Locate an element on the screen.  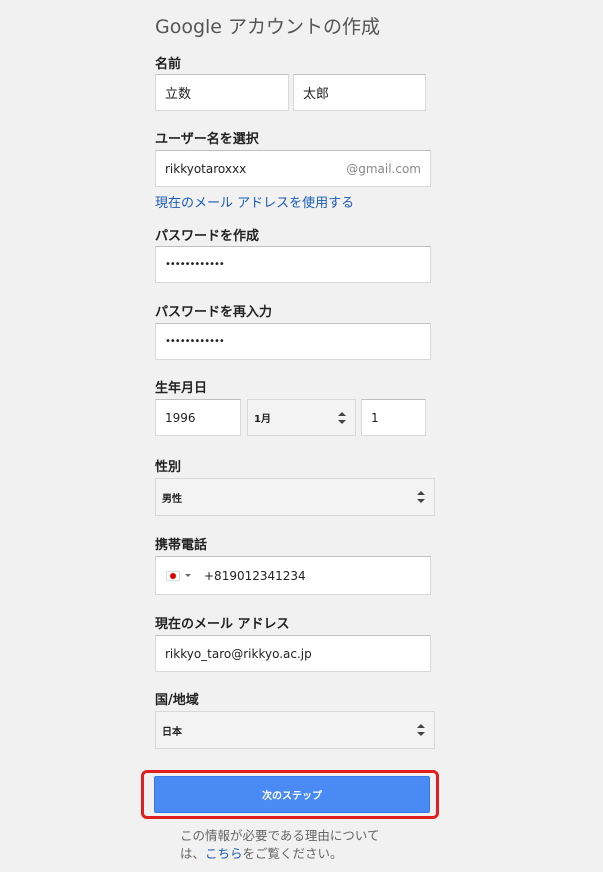
country-select: 日本 is located at coordinates (295, 730).